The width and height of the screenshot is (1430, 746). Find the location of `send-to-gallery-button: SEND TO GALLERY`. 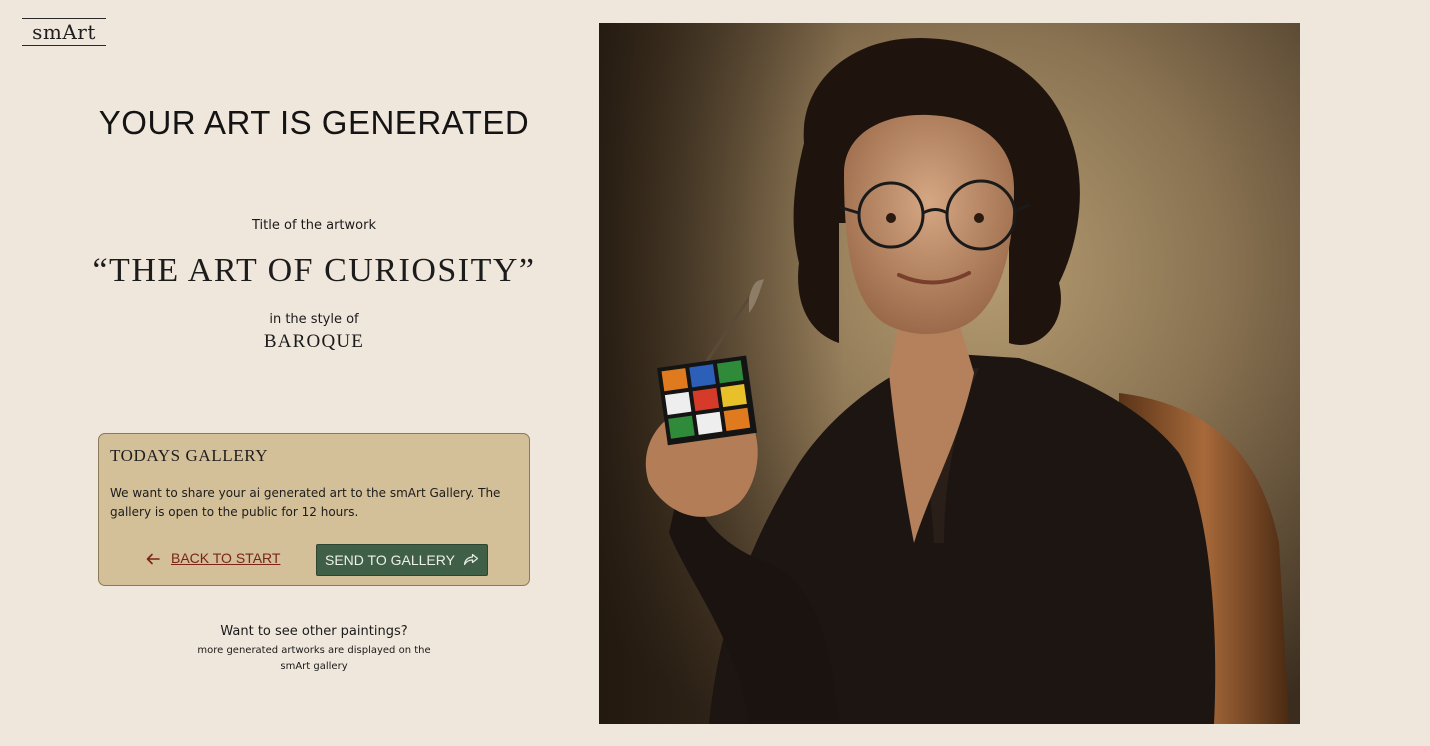

send-to-gallery-button: SEND TO GALLERY is located at coordinates (402, 560).